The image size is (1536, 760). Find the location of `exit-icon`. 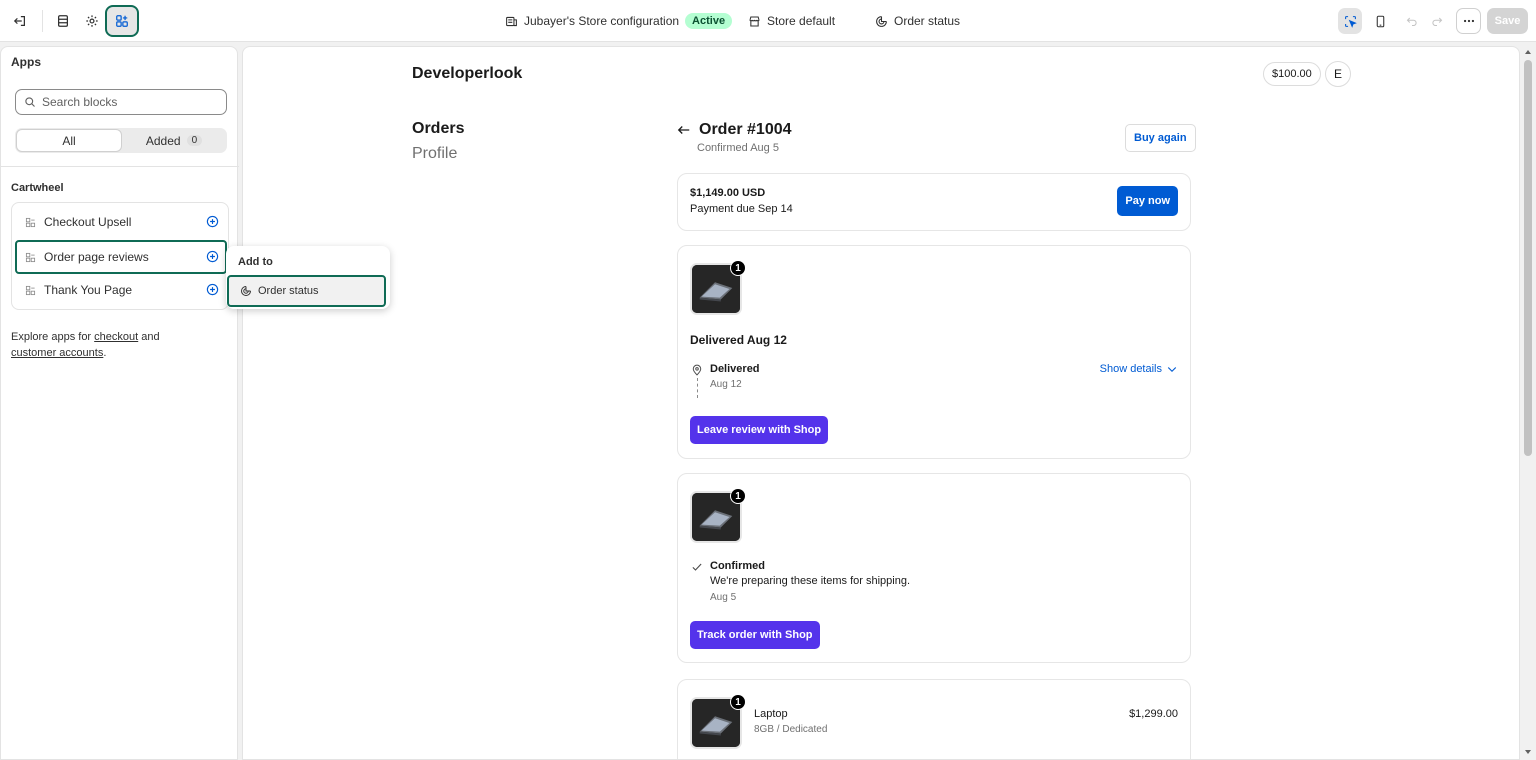

exit-icon is located at coordinates (20, 21).